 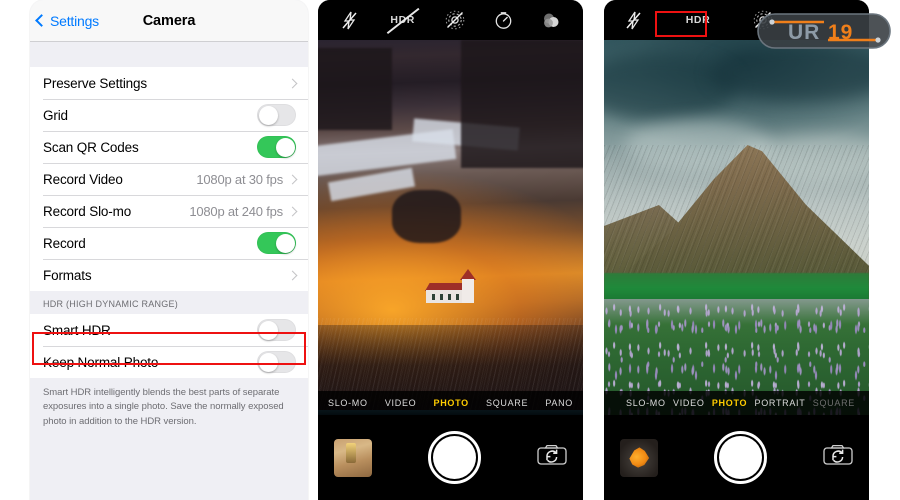 What do you see at coordinates (169, 275) in the screenshot?
I see `row-formats: Formats` at bounding box center [169, 275].